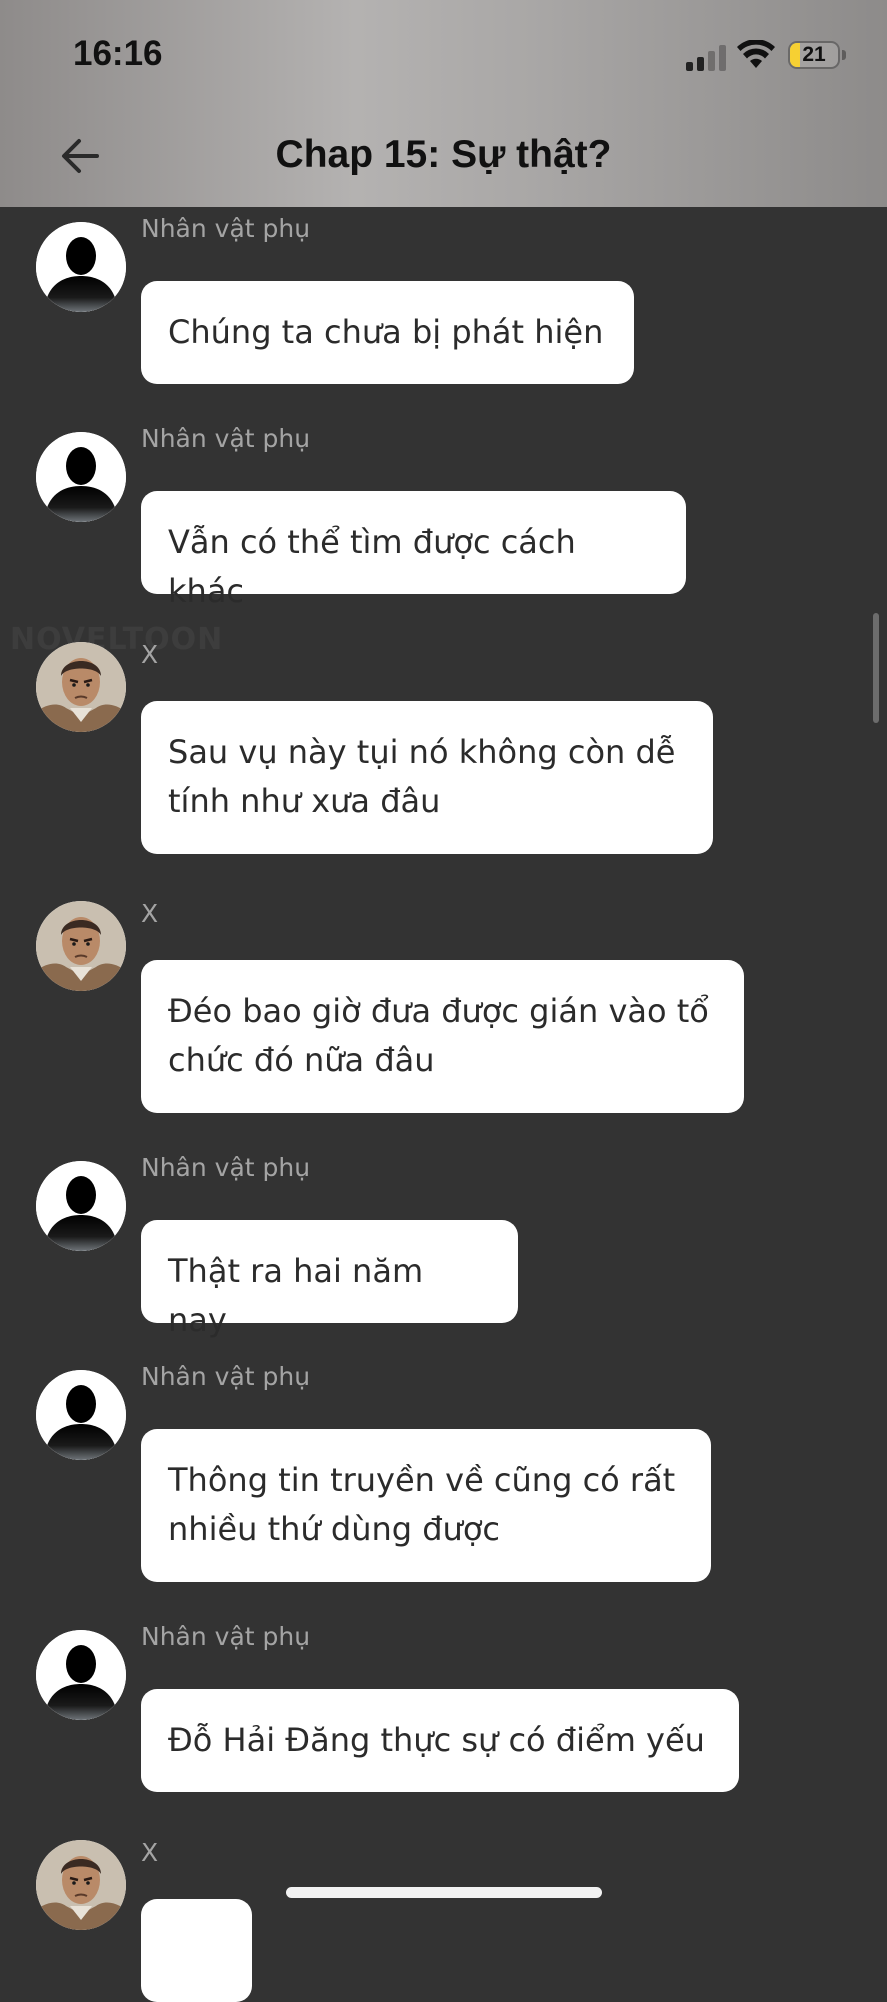 This screenshot has height=2002, width=887. What do you see at coordinates (707, 58) in the screenshot?
I see `cellular-signal-icon` at bounding box center [707, 58].